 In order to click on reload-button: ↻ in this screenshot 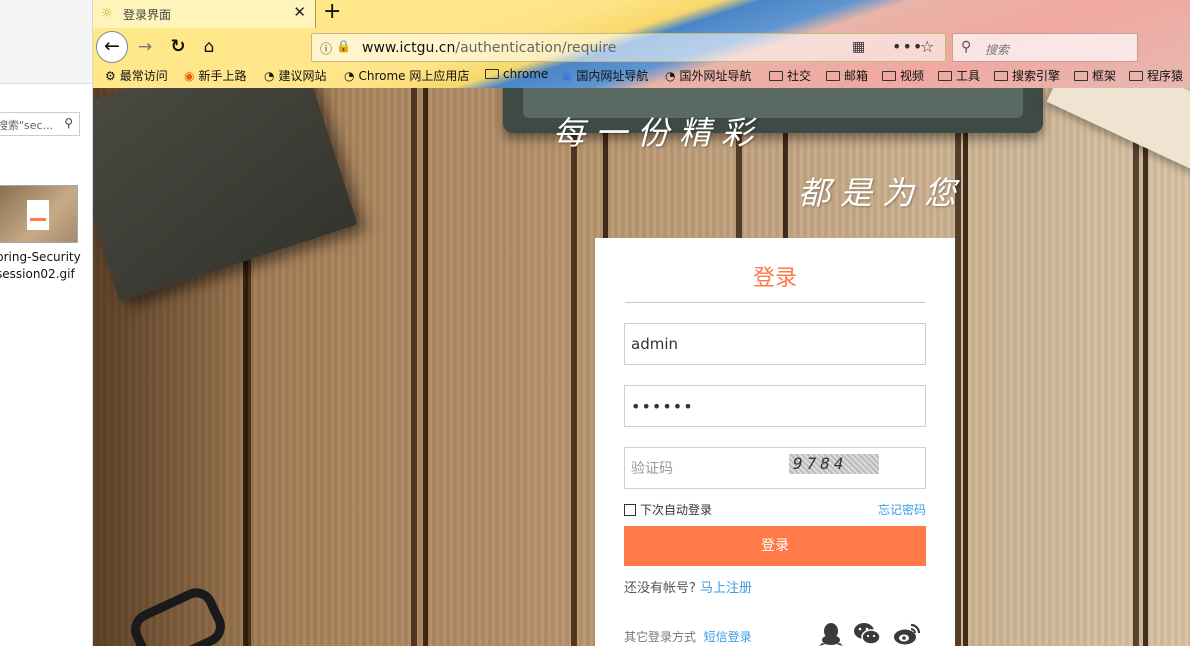, I will do `click(178, 47)`.